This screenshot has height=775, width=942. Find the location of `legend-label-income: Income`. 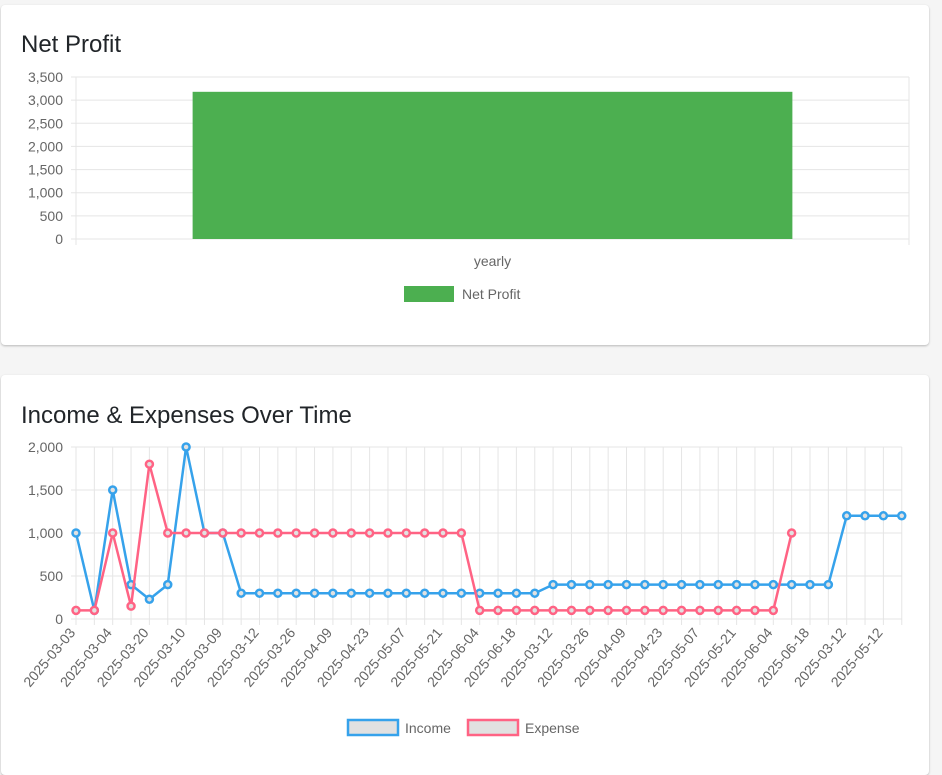

legend-label-income: Income is located at coordinates (428, 728).